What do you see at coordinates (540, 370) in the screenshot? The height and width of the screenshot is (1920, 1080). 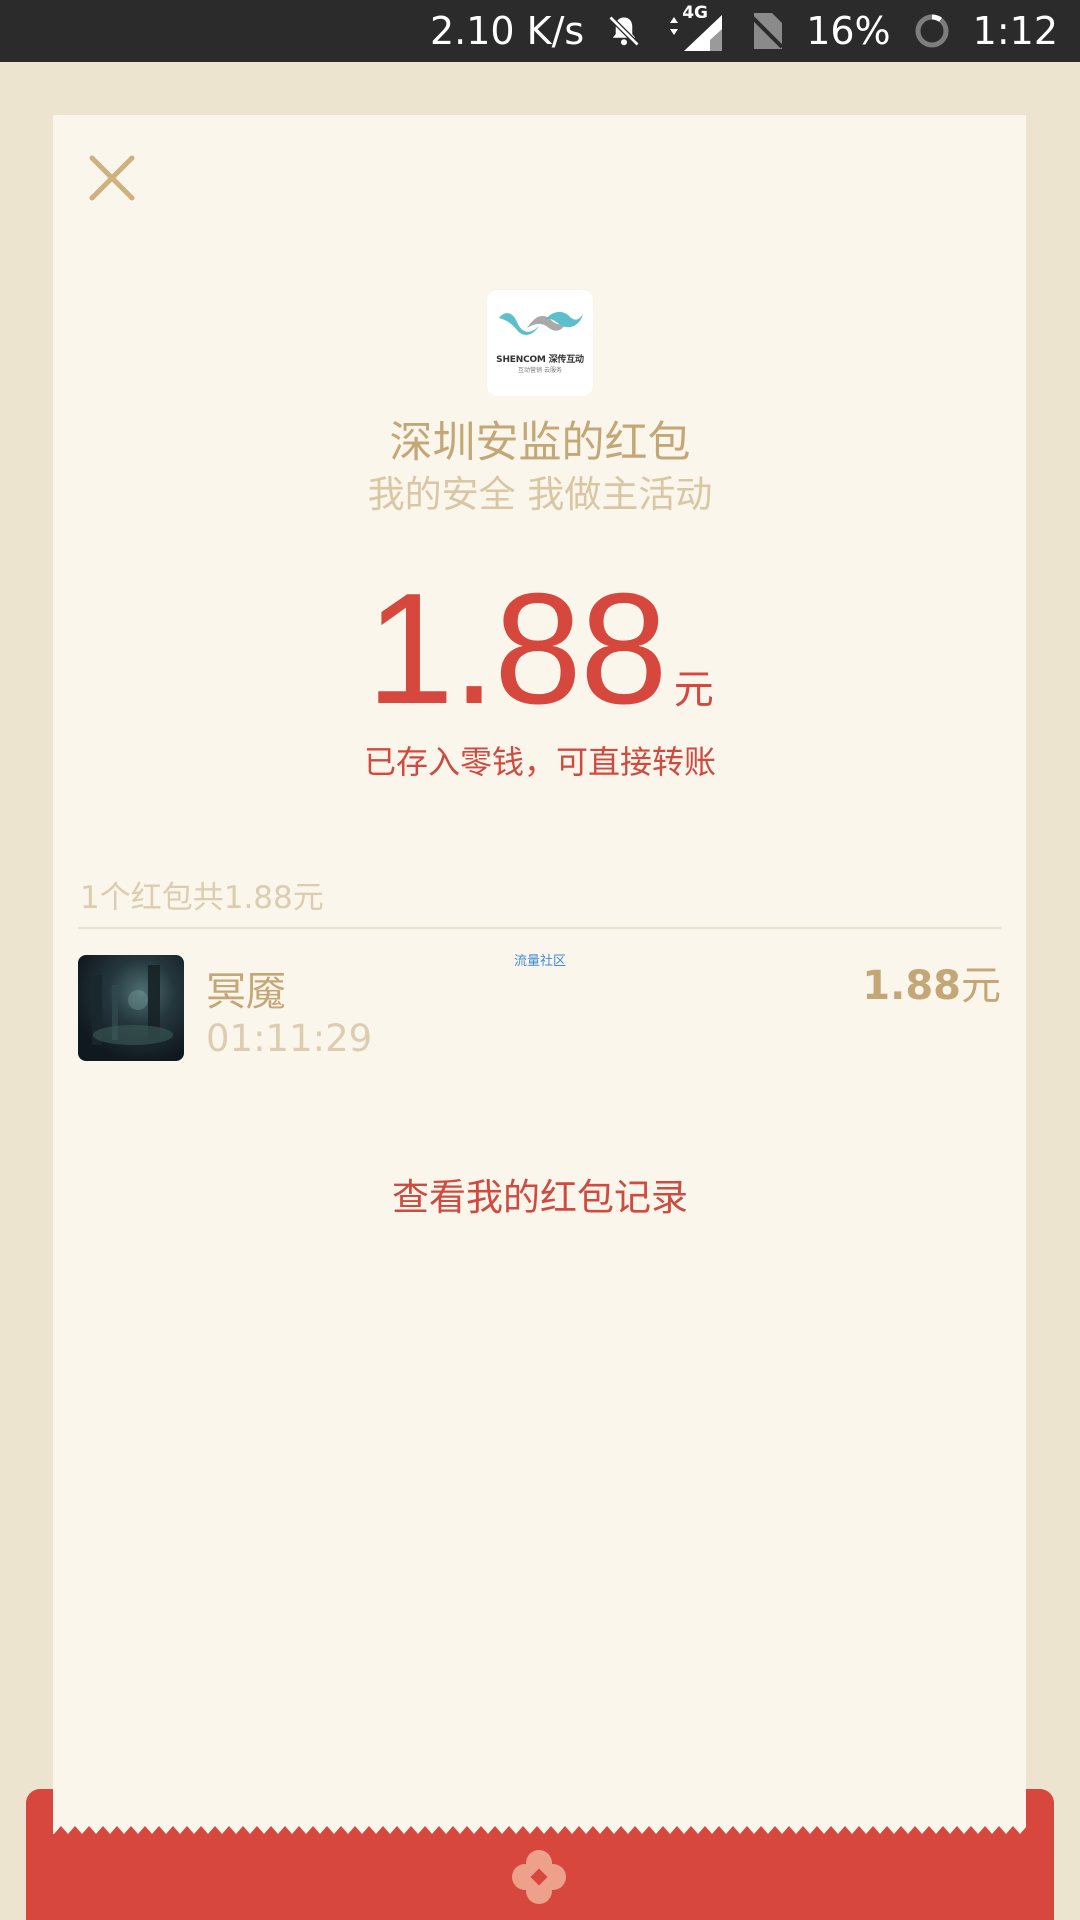 I see `logo-tagline: 互动营销 云服务` at bounding box center [540, 370].